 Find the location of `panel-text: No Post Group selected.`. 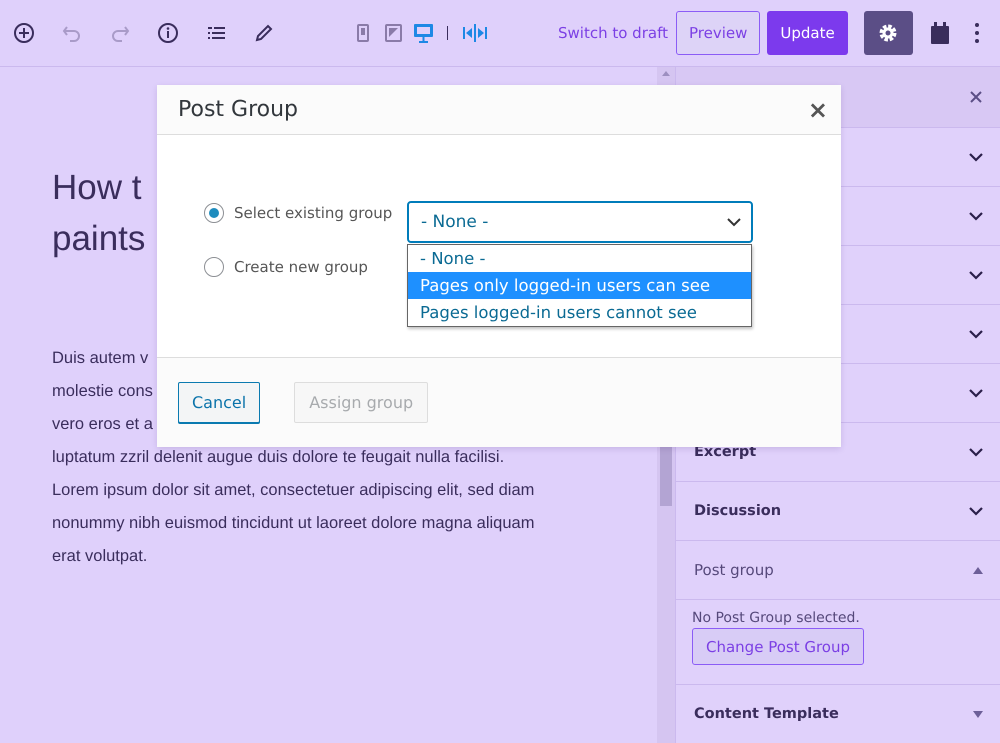

panel-text: No Post Group selected. is located at coordinates (776, 618).